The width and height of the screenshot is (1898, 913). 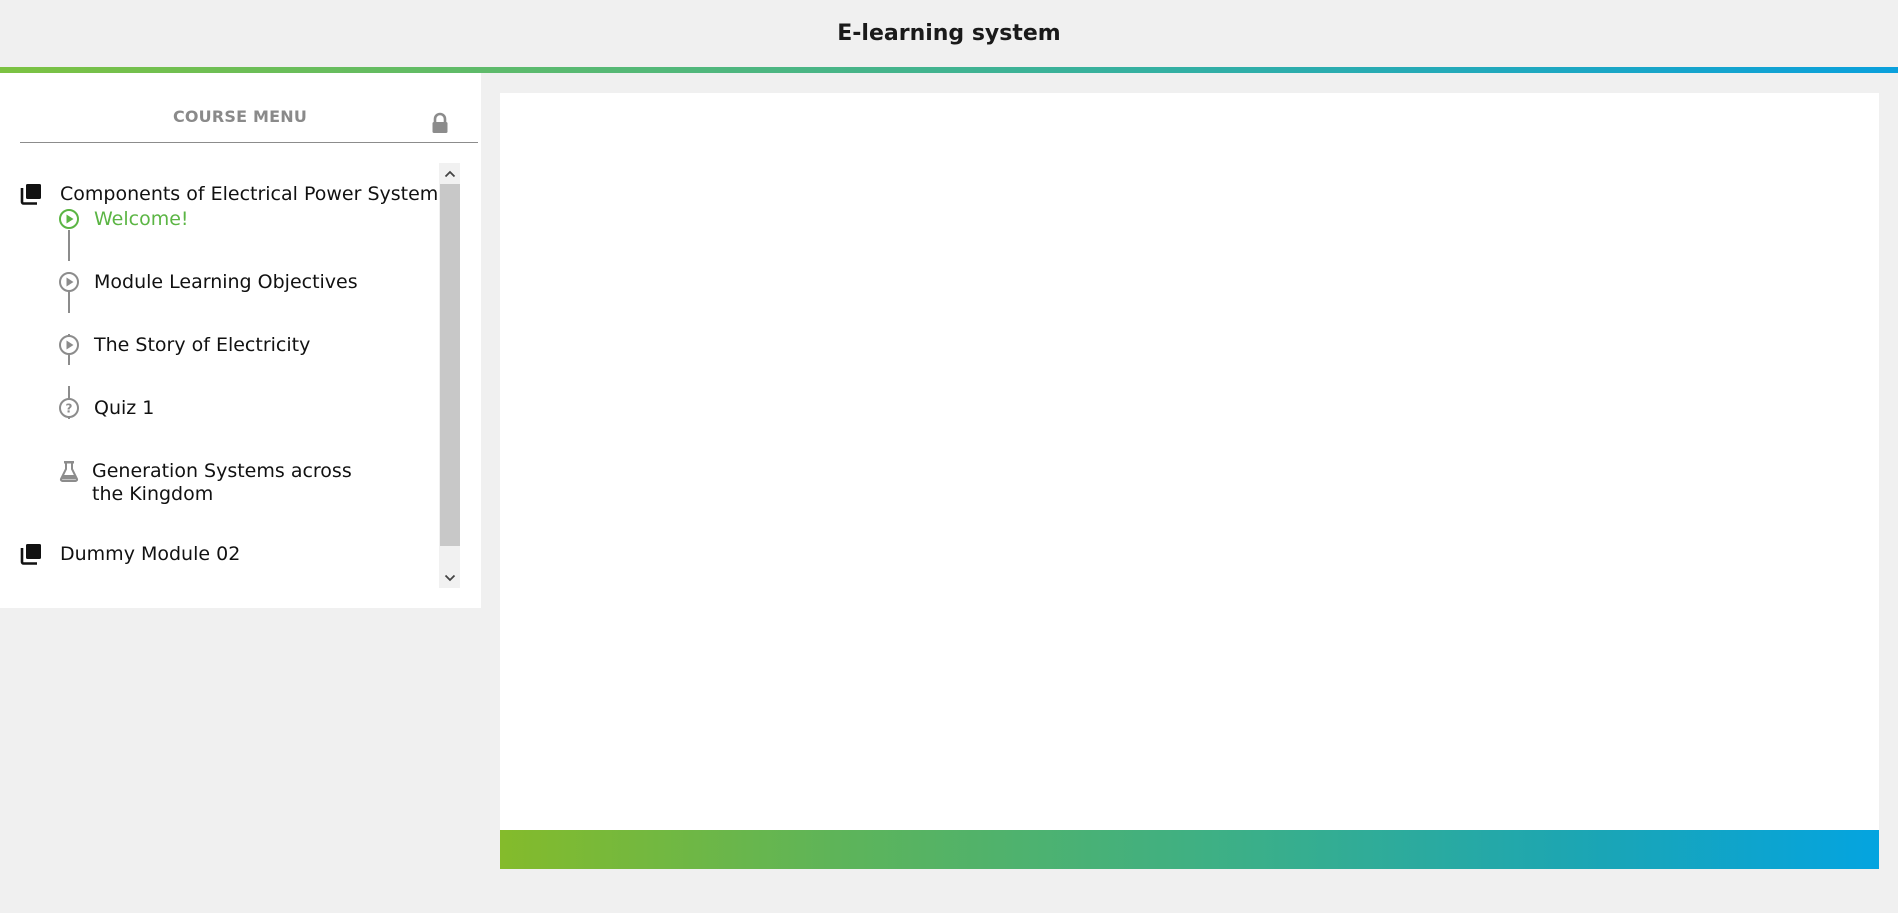 I want to click on lesson-label: Generation Systems across the Kingdom, so click(x=222, y=482).